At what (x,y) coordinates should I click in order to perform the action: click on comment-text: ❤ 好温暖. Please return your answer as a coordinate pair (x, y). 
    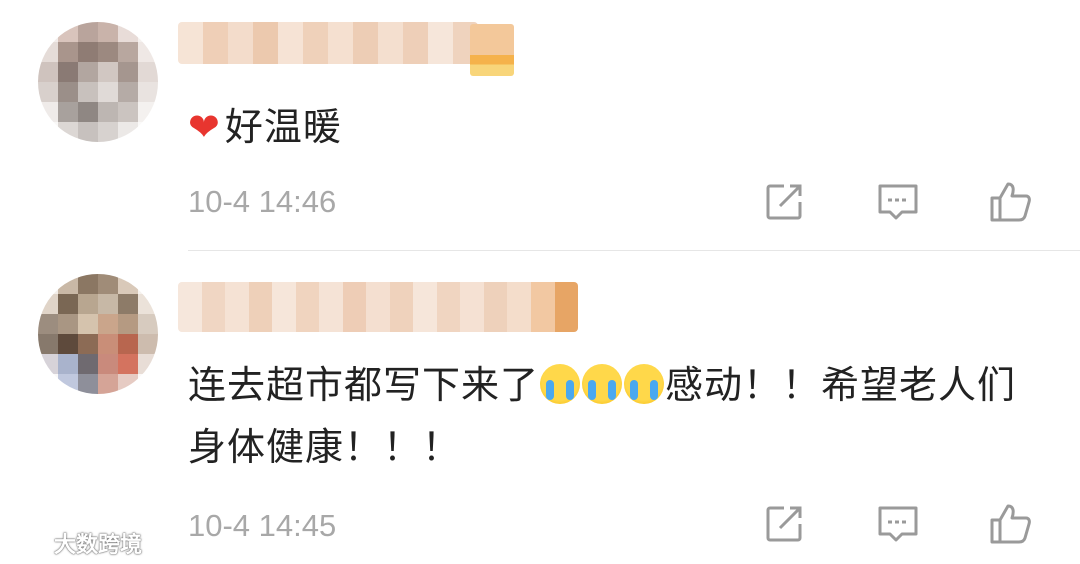
    Looking at the image, I should click on (265, 127).